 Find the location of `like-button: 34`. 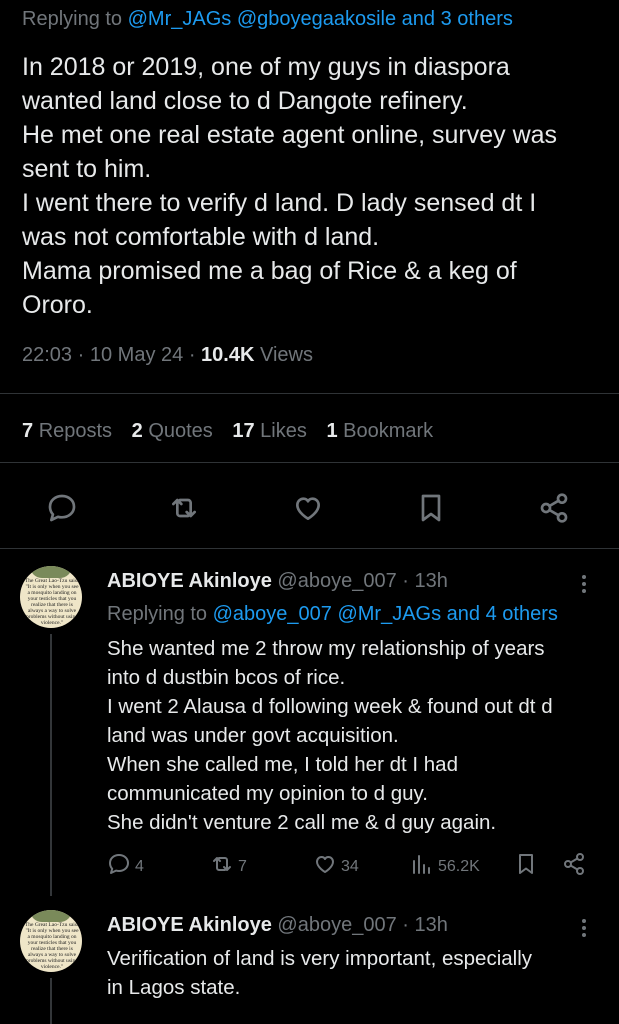

like-button: 34 is located at coordinates (336, 866).